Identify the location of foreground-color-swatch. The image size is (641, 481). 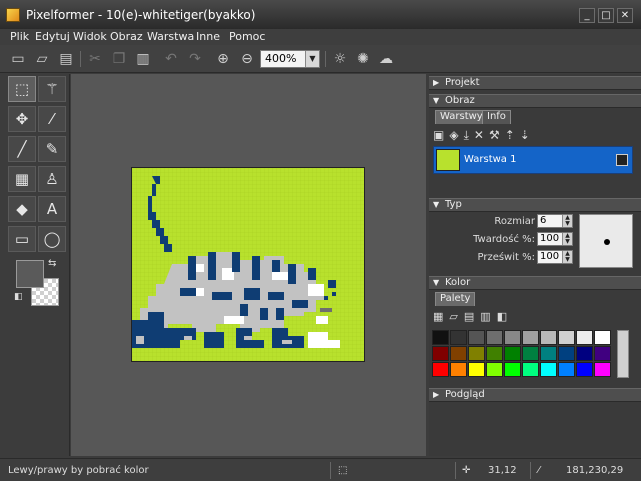
(30, 274).